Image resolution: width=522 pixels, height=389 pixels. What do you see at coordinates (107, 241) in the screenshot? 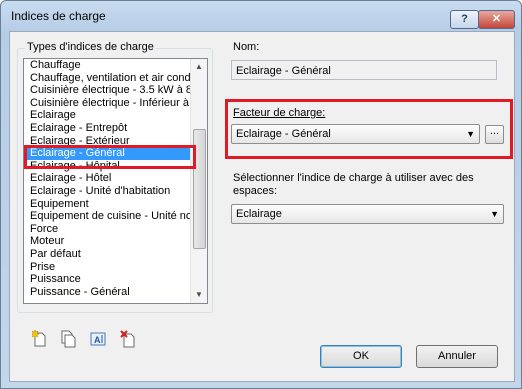
I see `list-item: Moteur` at bounding box center [107, 241].